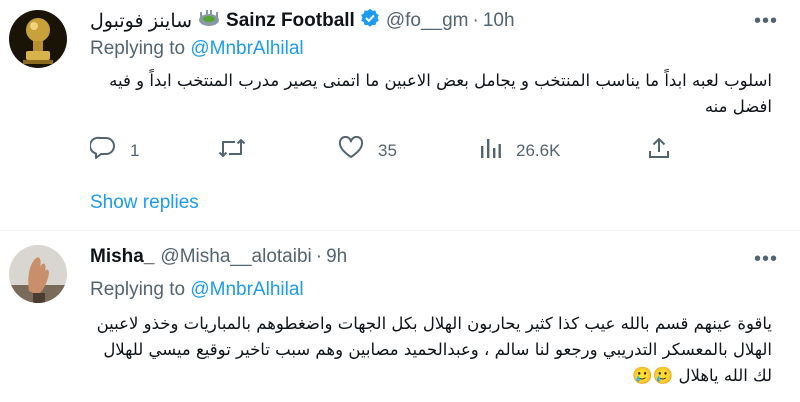  I want to click on verified-badge-icon, so click(370, 21).